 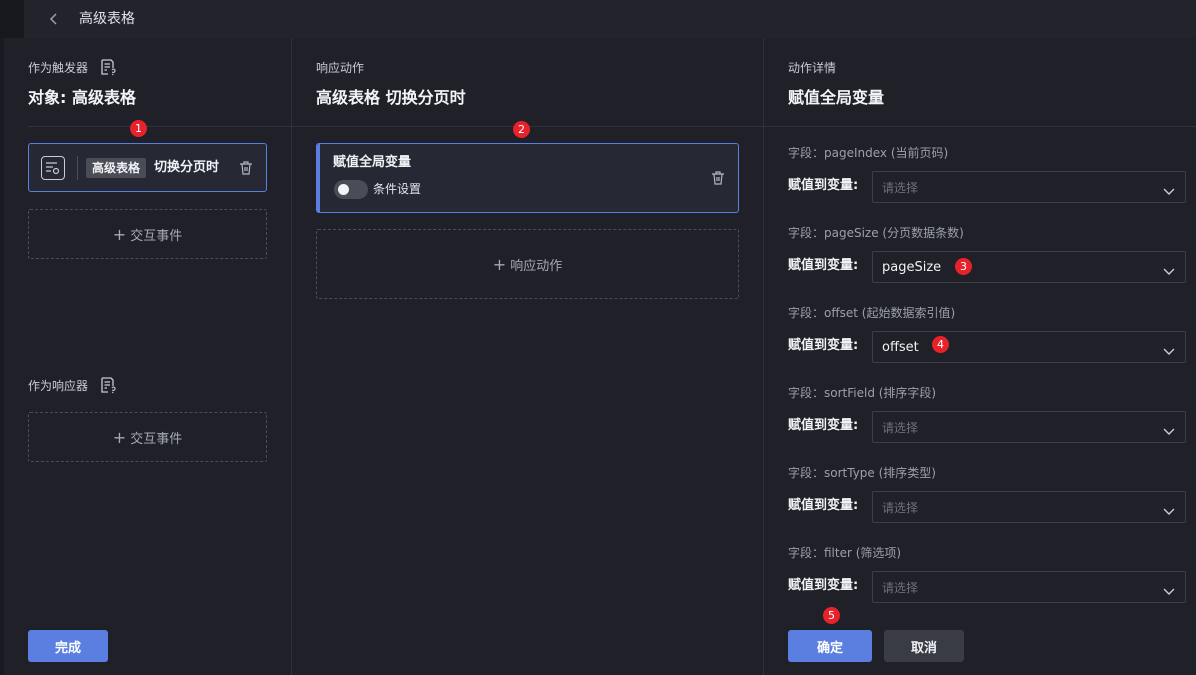 What do you see at coordinates (116, 168) in the screenshot?
I see `object-tag: 高级表格` at bounding box center [116, 168].